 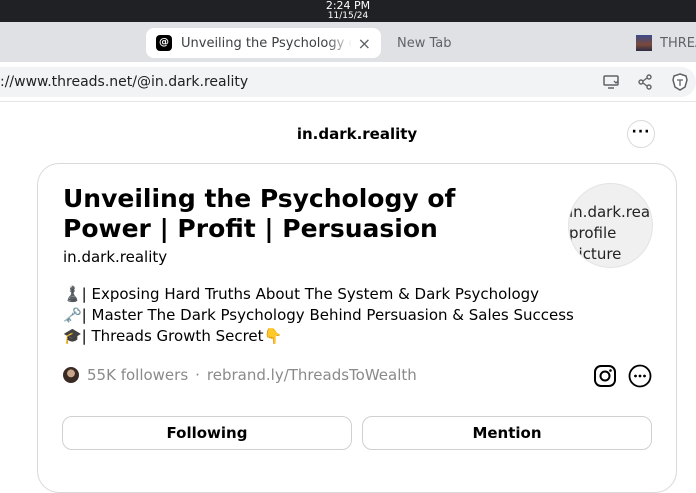 I want to click on more-icon: ···, so click(x=641, y=132).